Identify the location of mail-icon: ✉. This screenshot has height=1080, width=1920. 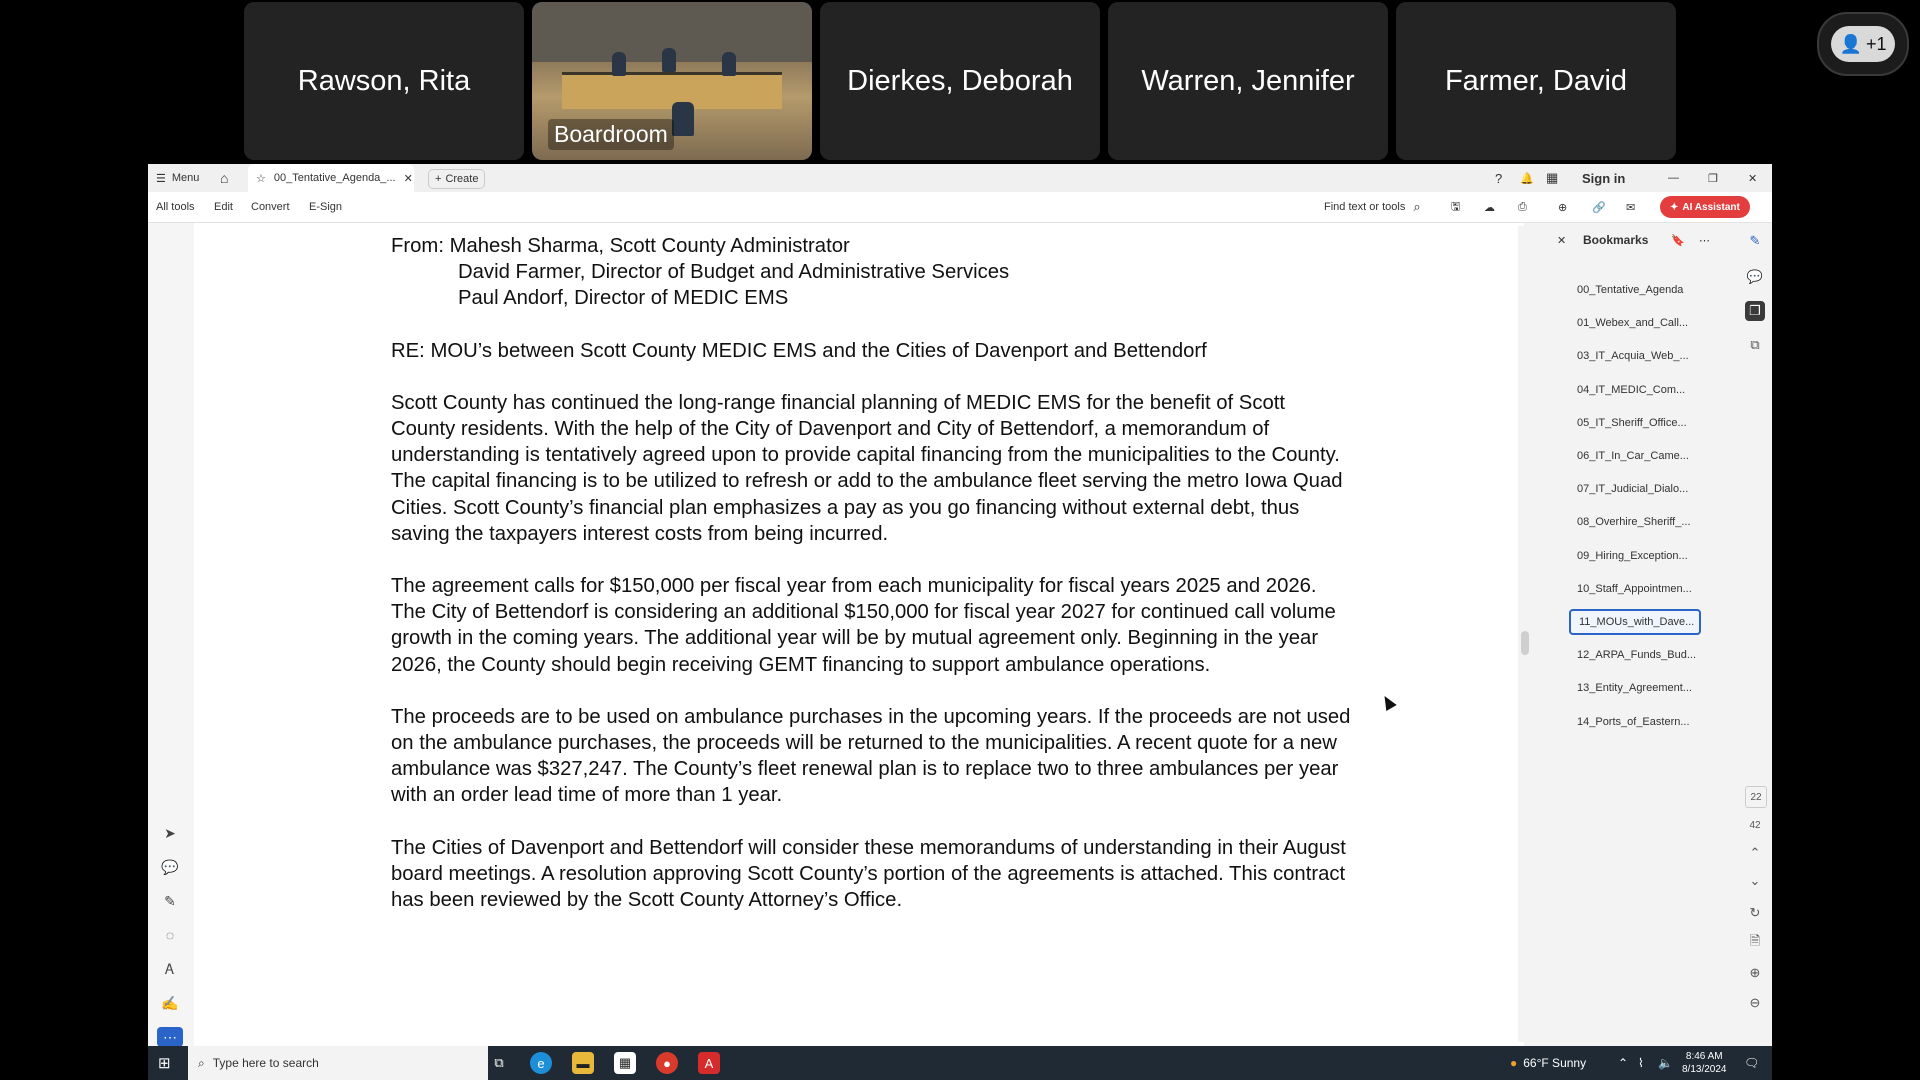
(1630, 207).